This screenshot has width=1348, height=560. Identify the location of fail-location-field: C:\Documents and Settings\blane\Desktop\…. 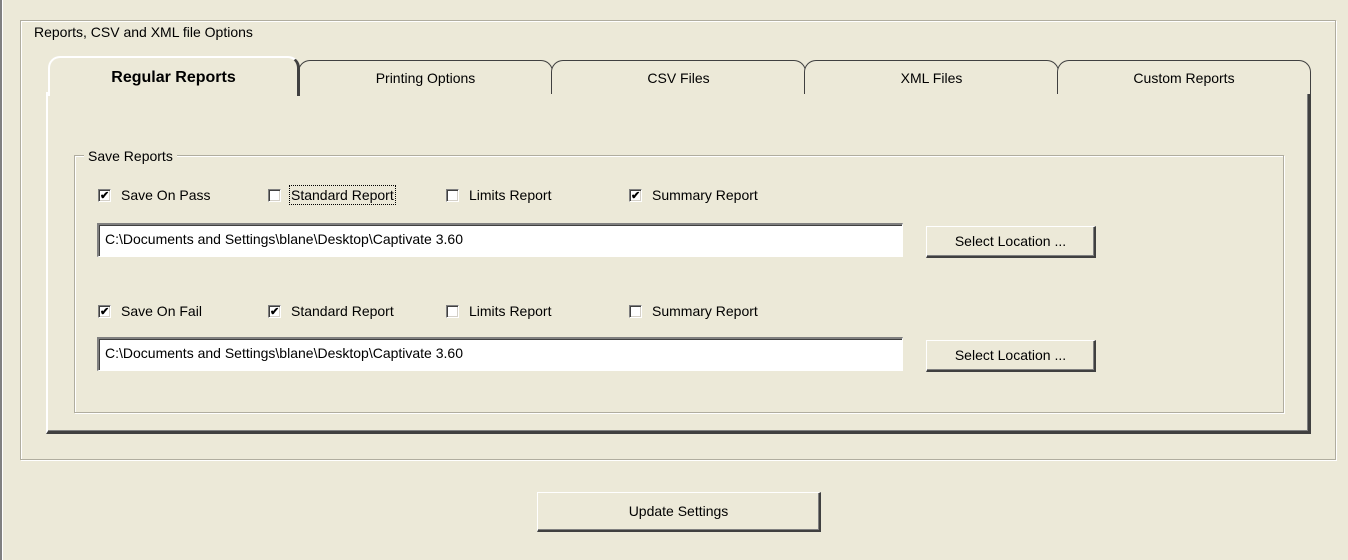
(500, 354).